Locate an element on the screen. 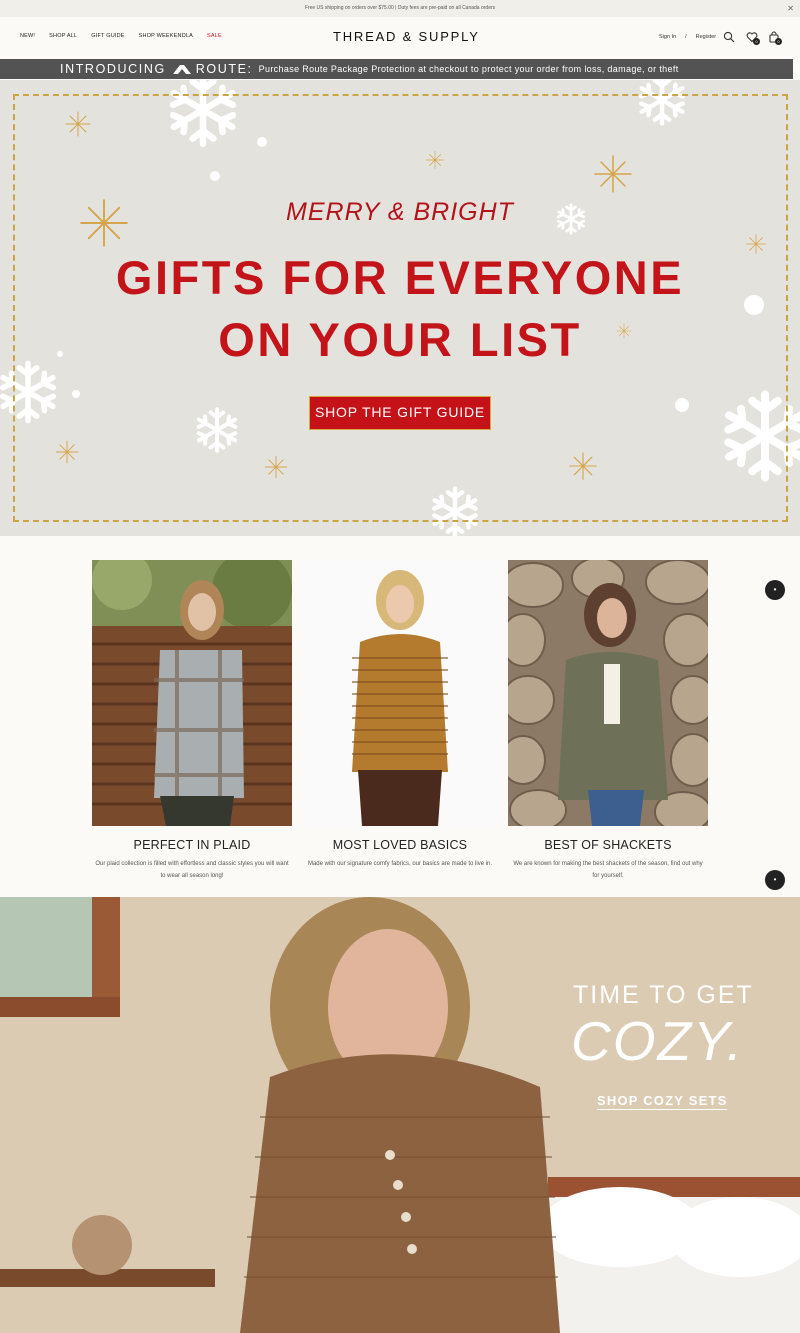 The width and height of the screenshot is (800, 1333). category-title-shackets: BEST OF SHACKETS is located at coordinates (608, 845).